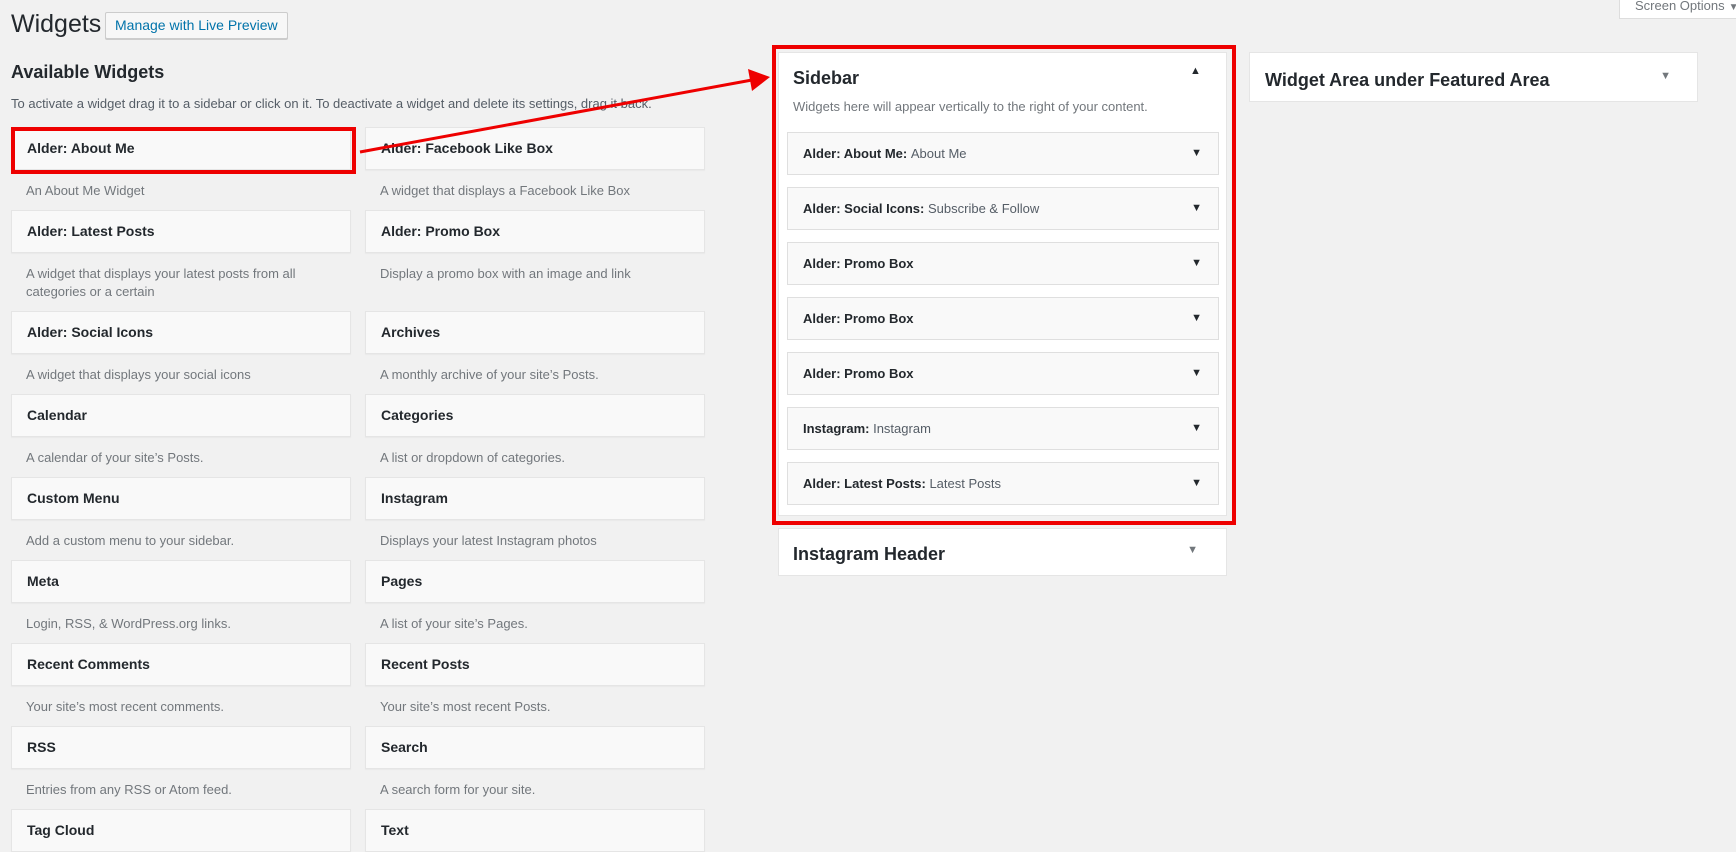 This screenshot has width=1736, height=852. I want to click on annotation-arrow-line, so click(556, 116).